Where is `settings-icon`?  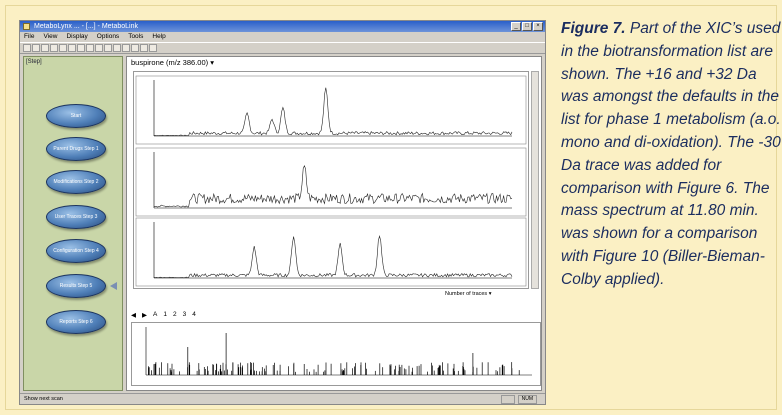
settings-icon is located at coordinates (153, 48).